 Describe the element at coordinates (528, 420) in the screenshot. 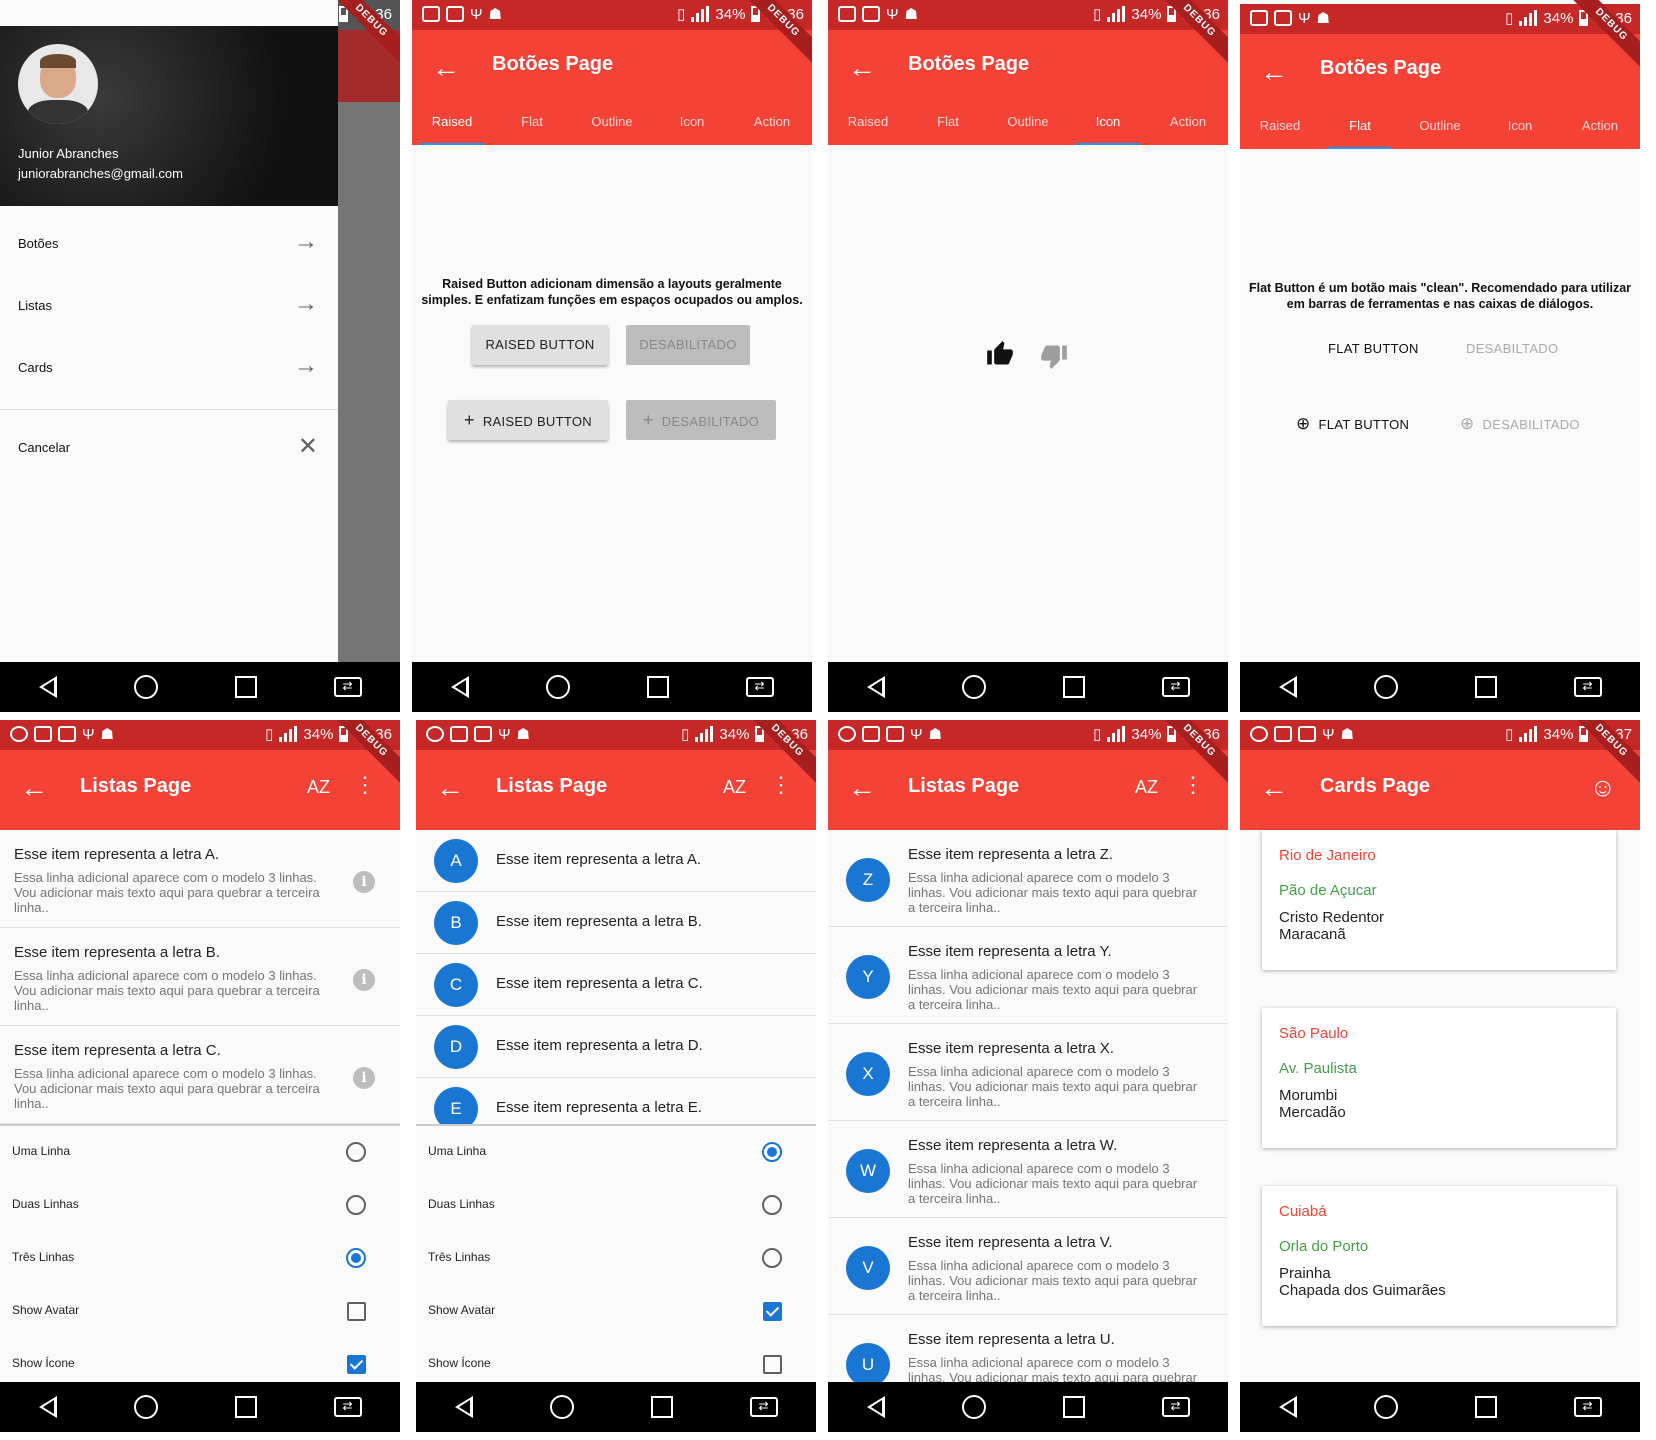

I see `raised-icon-button: + RAISED BUTTON` at that location.